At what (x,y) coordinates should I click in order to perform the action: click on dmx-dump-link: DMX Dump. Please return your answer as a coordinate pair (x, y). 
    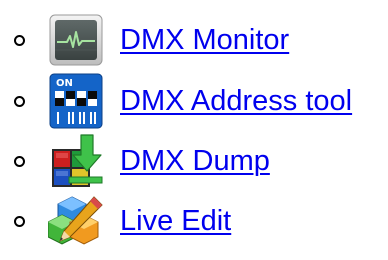
    Looking at the image, I should click on (195, 161).